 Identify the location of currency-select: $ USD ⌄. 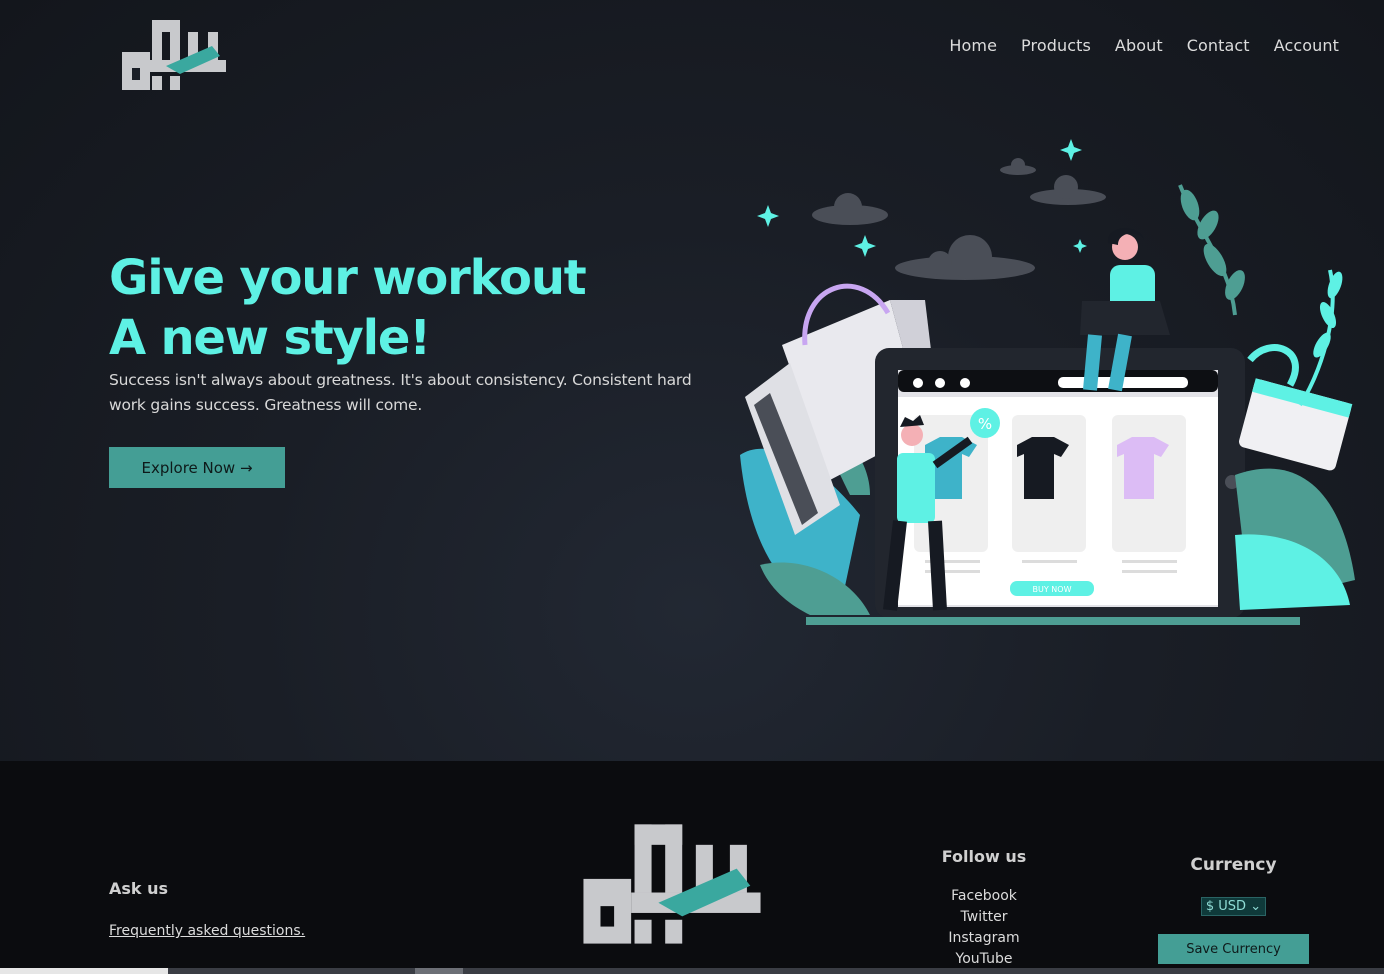
(1233, 906).